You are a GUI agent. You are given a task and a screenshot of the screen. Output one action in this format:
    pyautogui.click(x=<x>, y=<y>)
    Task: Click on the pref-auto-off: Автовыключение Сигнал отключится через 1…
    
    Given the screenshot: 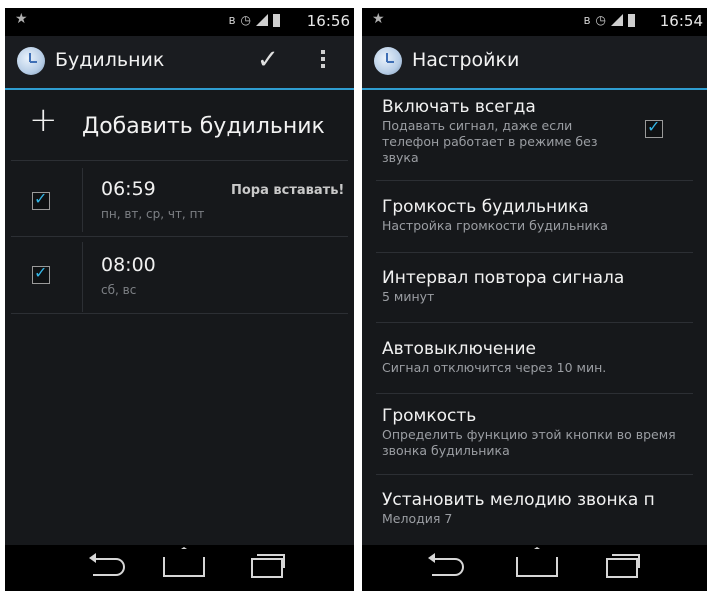 What is the action you would take?
    pyautogui.click(x=538, y=357)
    